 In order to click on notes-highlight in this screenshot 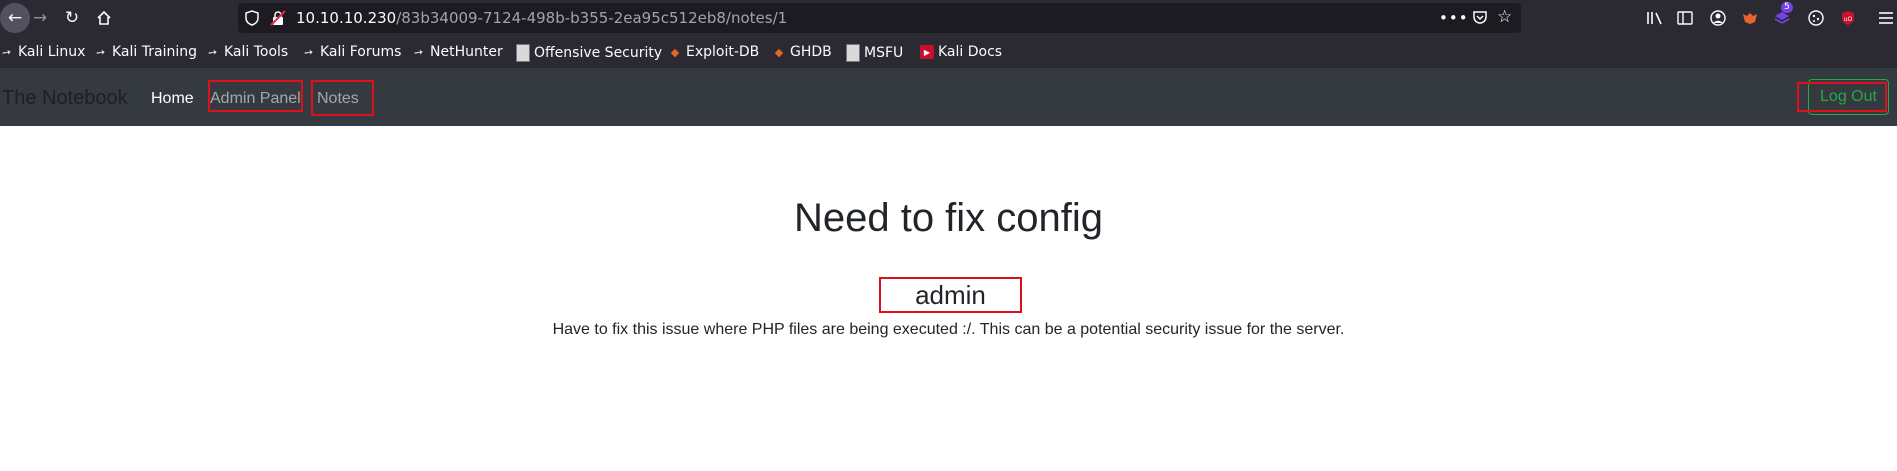, I will do `click(342, 98)`.